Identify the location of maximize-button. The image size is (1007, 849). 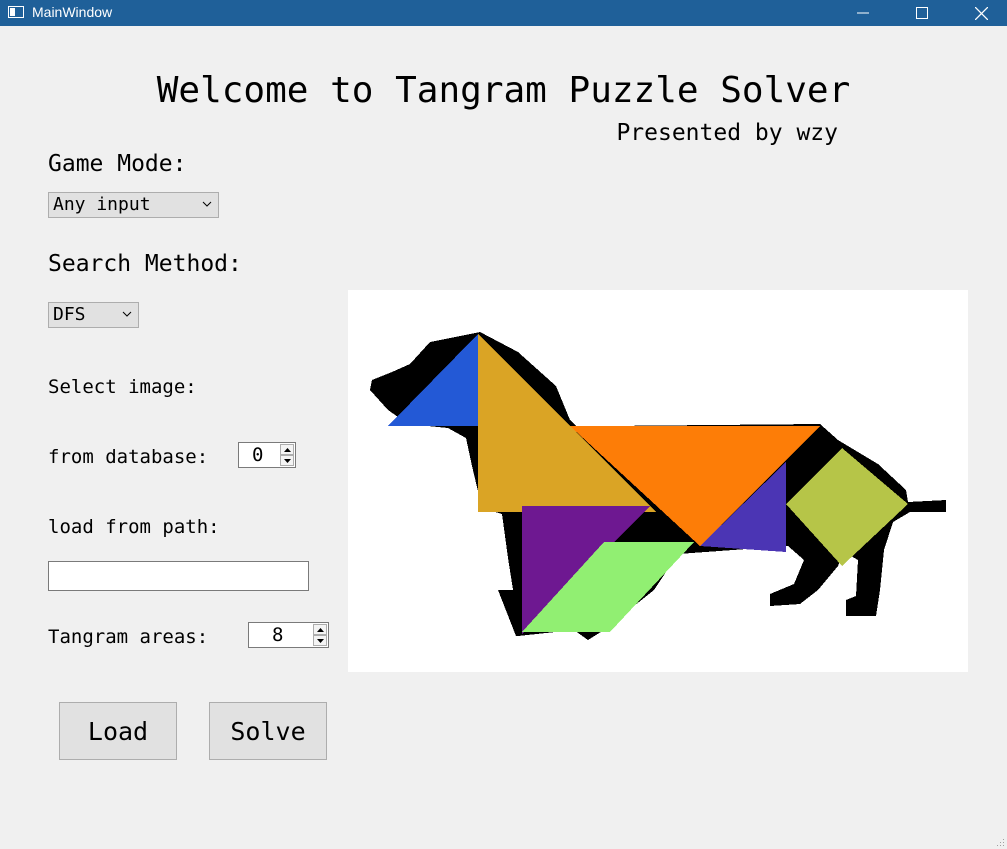
(922, 13).